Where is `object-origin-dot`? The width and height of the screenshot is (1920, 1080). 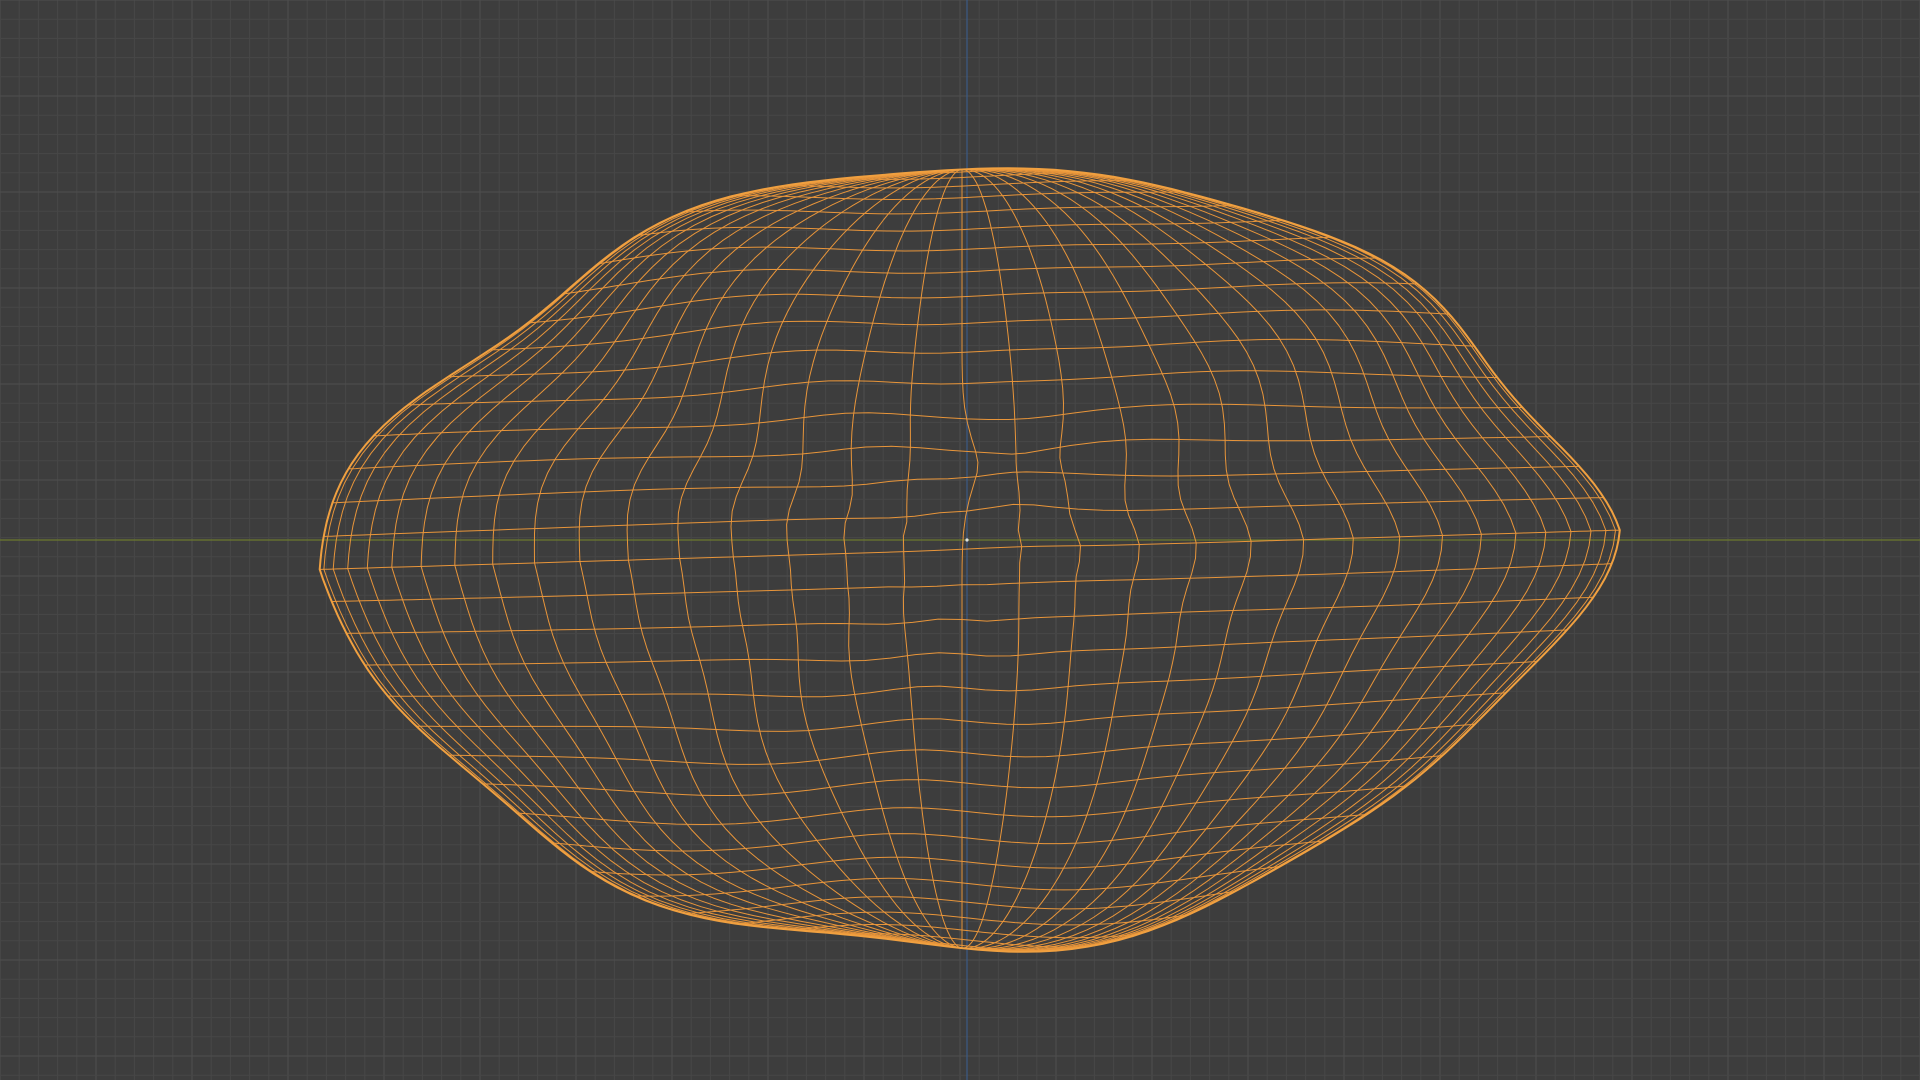
object-origin-dot is located at coordinates (967, 540).